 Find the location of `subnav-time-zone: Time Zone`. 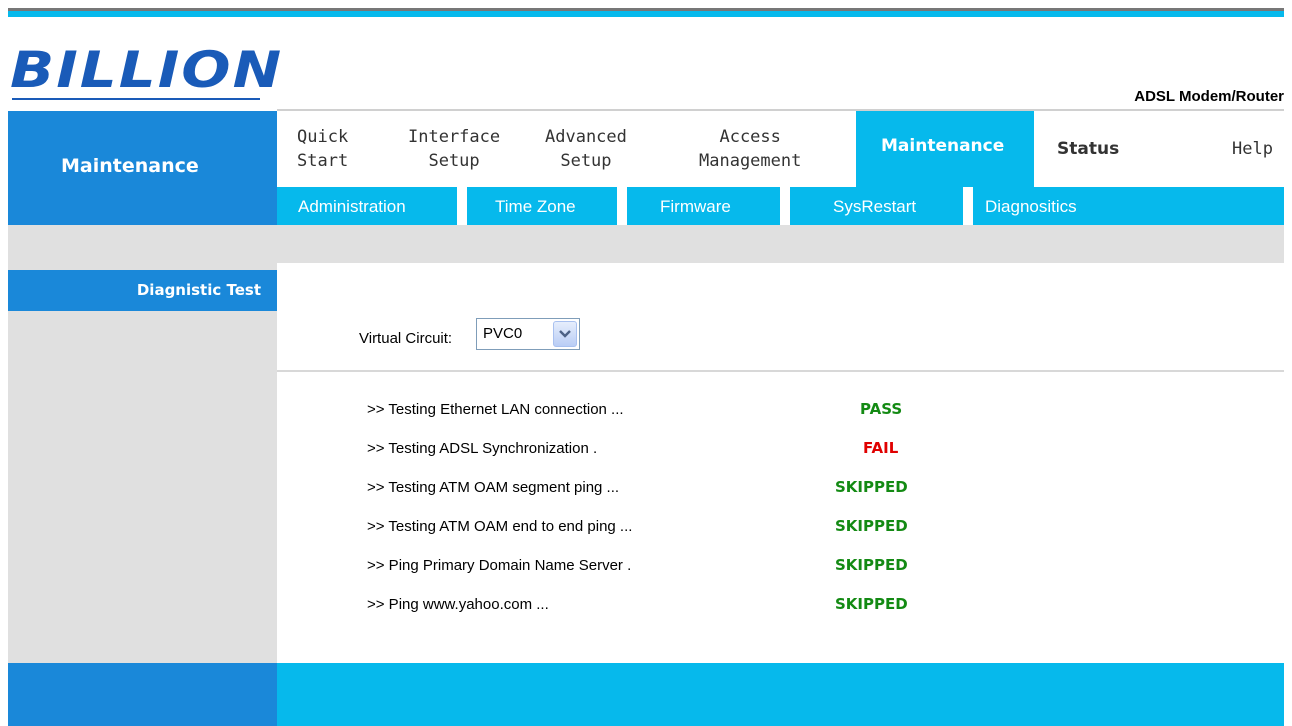

subnav-time-zone: Time Zone is located at coordinates (535, 207).